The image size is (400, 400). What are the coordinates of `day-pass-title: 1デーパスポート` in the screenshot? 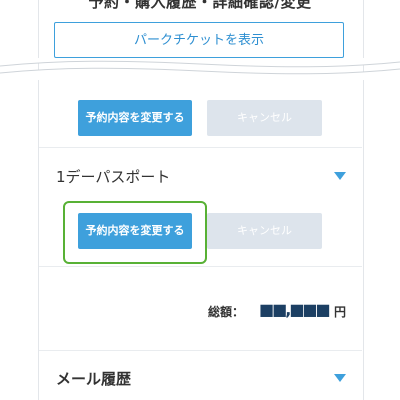 It's located at (113, 177).